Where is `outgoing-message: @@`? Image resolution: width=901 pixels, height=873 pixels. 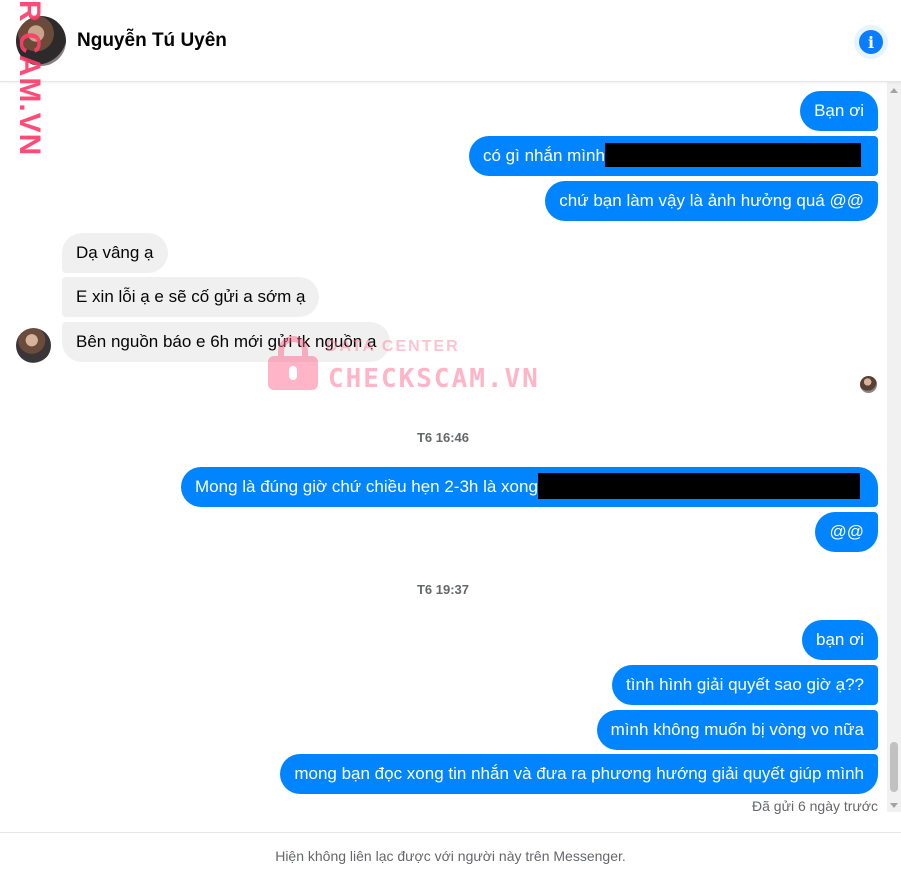
outgoing-message: @@ is located at coordinates (846, 532).